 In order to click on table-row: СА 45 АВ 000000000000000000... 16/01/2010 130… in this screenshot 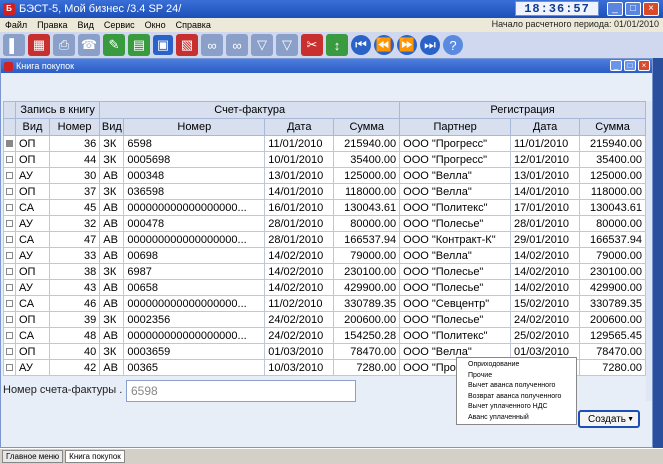, I will do `click(324, 207)`.